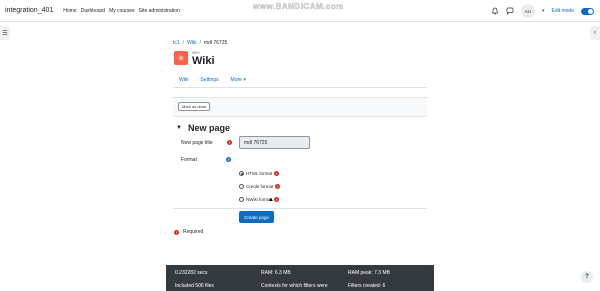 The height and width of the screenshot is (291, 600). I want to click on bell-icon, so click(495, 11).